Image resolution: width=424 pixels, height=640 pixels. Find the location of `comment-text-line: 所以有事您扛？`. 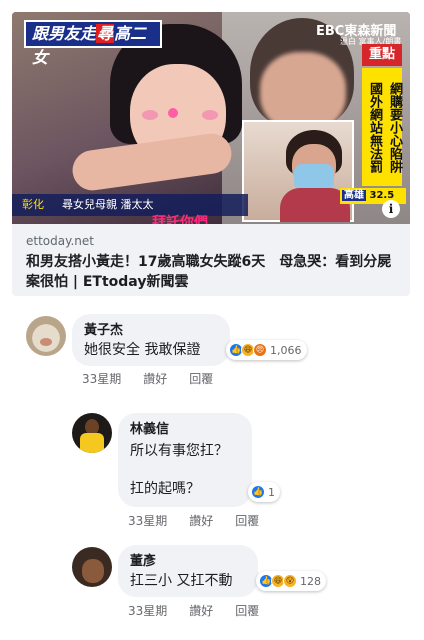

comment-text-line: 所以有事您扛？ is located at coordinates (179, 451).